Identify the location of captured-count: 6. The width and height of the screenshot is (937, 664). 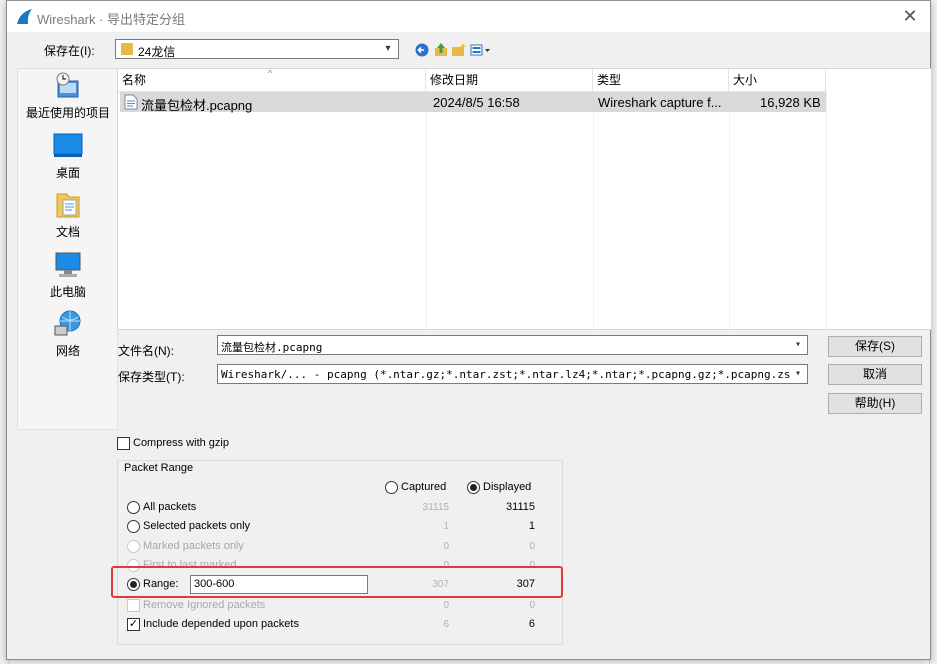
(446, 624).